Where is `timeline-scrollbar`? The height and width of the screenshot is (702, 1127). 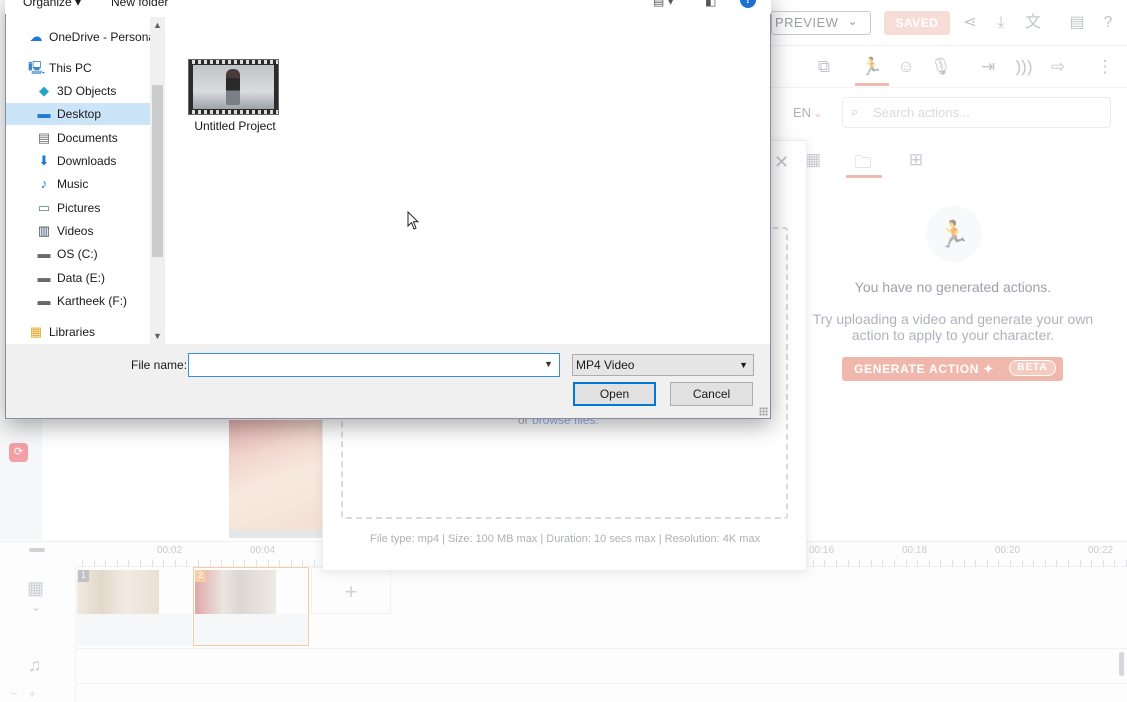 timeline-scrollbar is located at coordinates (1121, 664).